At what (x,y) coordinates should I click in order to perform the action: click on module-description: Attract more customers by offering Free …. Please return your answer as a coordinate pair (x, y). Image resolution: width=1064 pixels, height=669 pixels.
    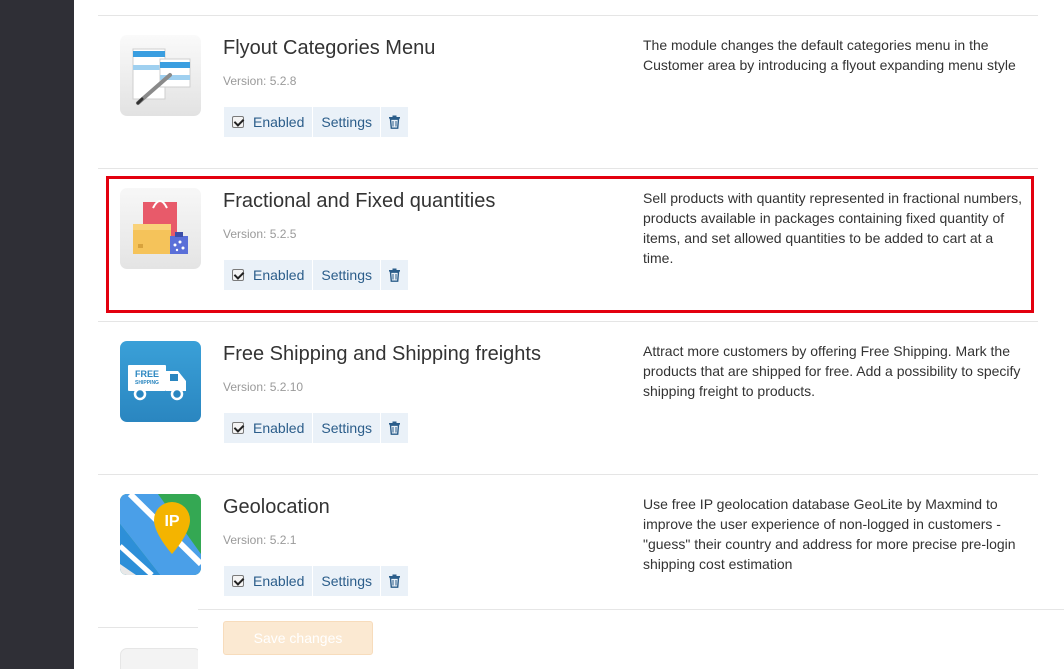
    Looking at the image, I should click on (832, 371).